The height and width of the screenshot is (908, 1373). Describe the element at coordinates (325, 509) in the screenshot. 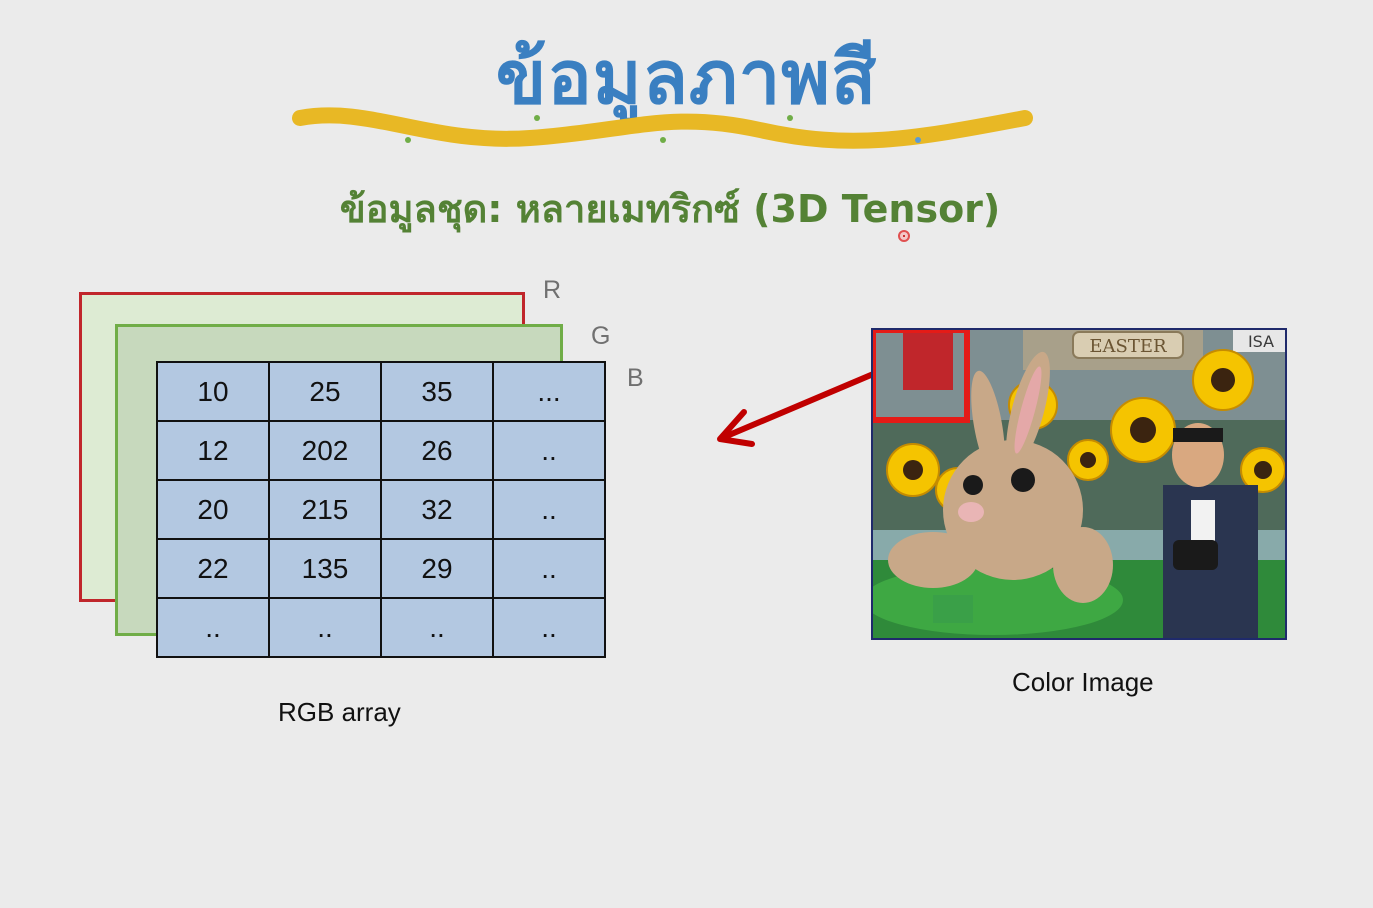

I see `matrix-cell: 215` at that location.